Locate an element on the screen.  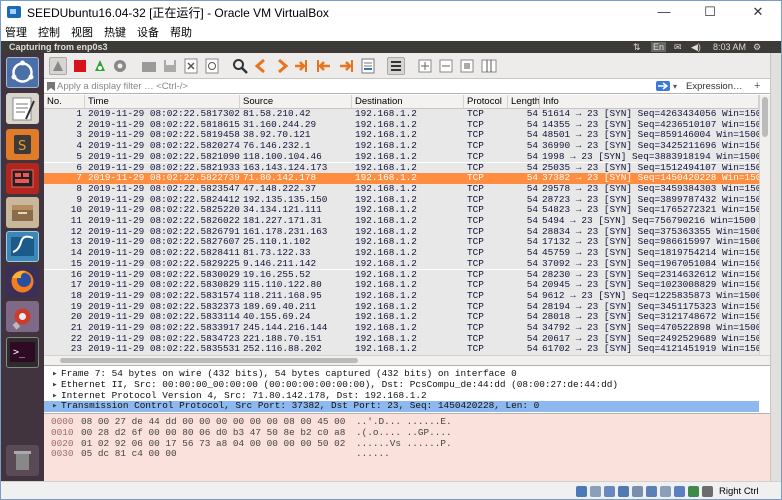
column-header-source: Source is located at coordinates (296, 102).